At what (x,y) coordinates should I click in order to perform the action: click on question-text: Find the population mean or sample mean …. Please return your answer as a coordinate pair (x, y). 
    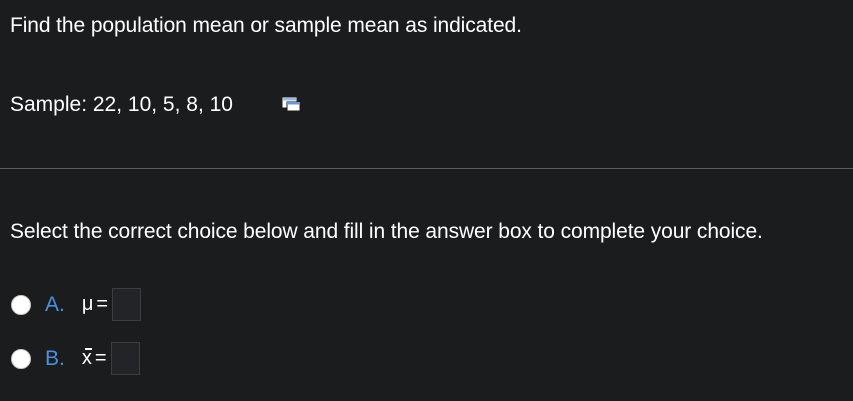
    Looking at the image, I should click on (266, 25).